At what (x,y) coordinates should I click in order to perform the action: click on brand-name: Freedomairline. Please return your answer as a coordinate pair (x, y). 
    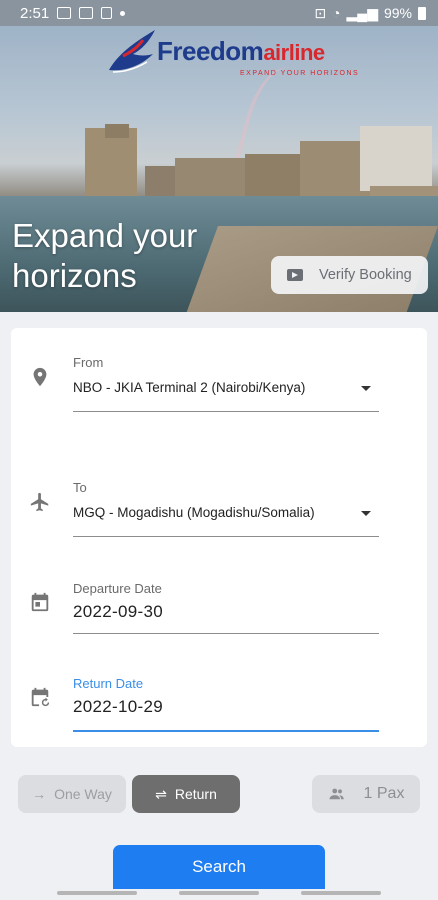
    Looking at the image, I should click on (241, 51).